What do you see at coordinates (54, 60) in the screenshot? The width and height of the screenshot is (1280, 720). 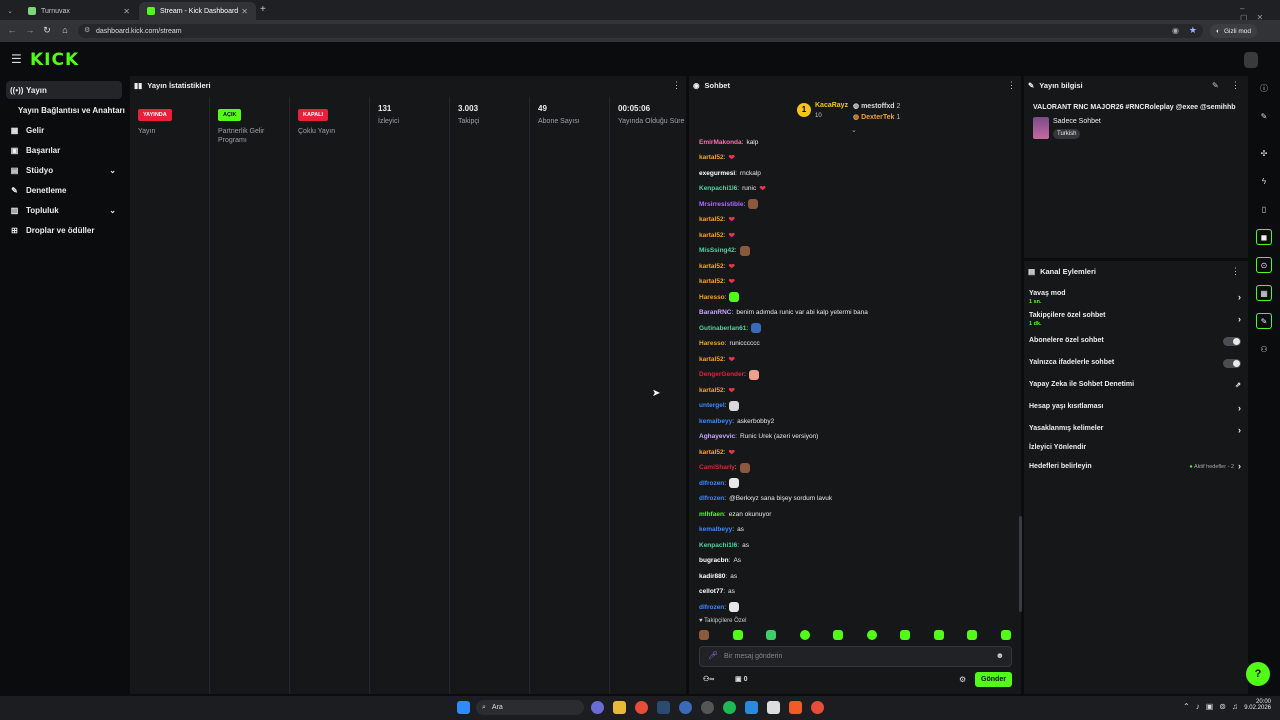 I see `kick-logo: KICK` at bounding box center [54, 60].